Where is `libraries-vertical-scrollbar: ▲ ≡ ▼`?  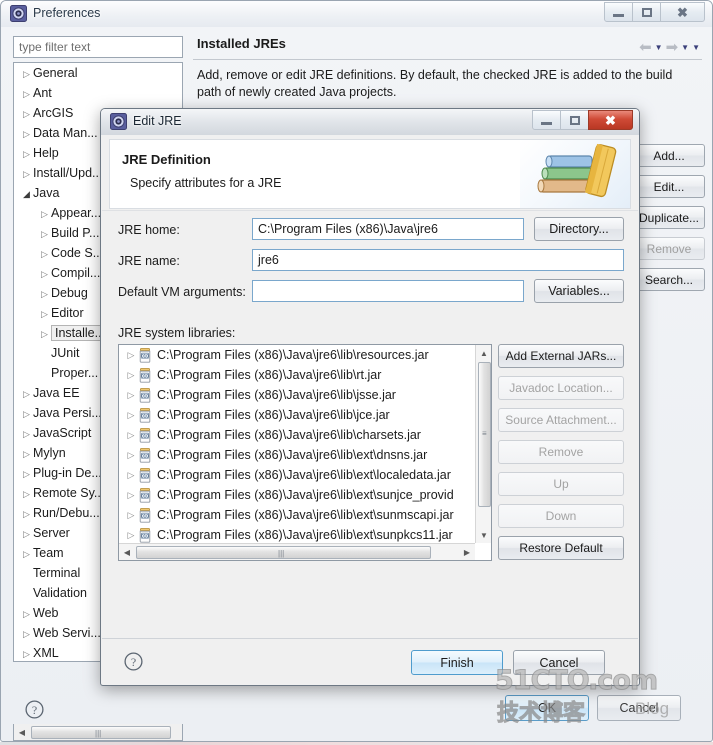
libraries-vertical-scrollbar: ▲ ≡ ▼ is located at coordinates (483, 444).